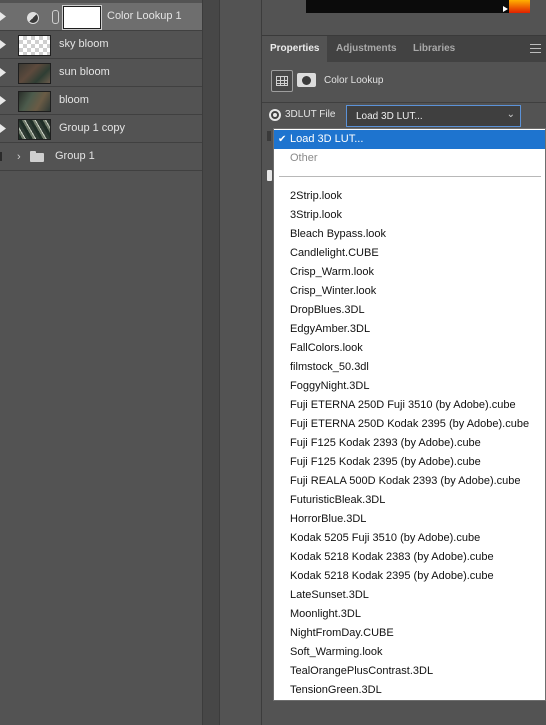  I want to click on dropdown-item-label: Moonlight.3DL, so click(325, 614).